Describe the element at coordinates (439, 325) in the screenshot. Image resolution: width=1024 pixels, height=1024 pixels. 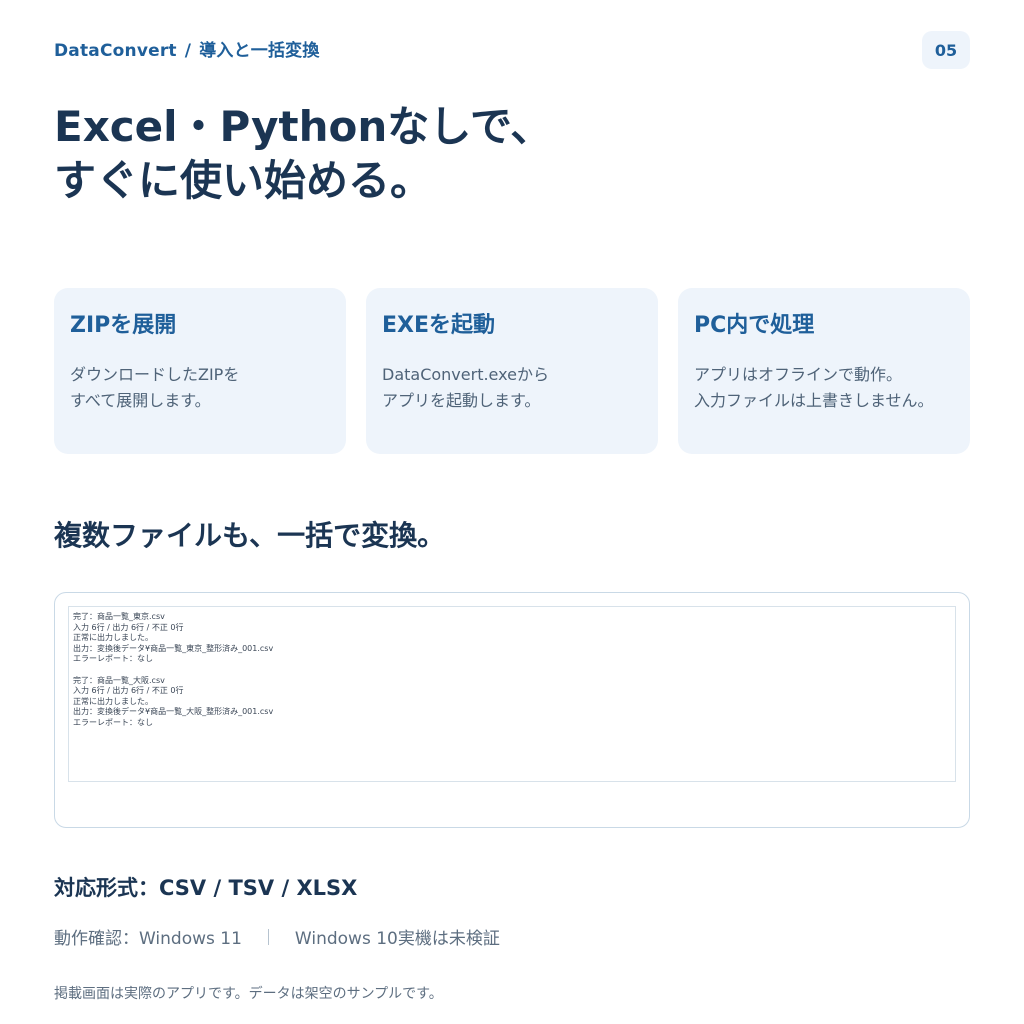
I see `step-card-title: EXEを起動` at that location.